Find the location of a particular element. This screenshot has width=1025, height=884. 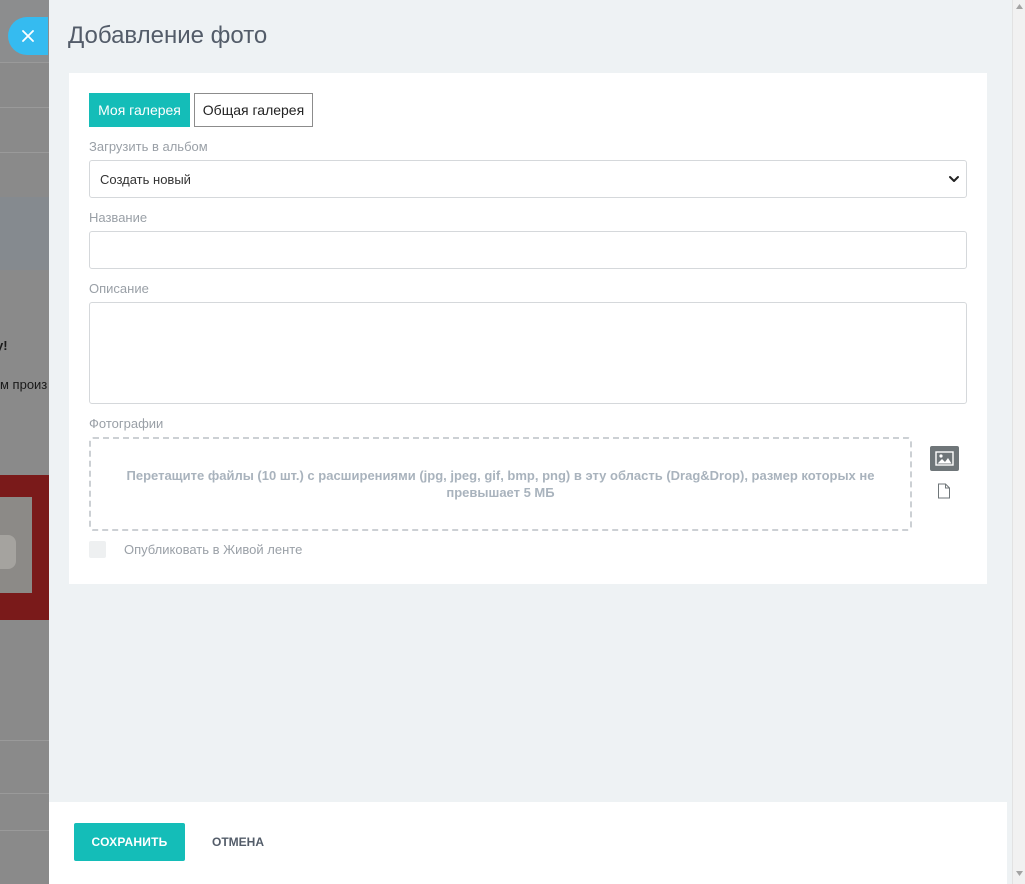

image-icon is located at coordinates (944, 458).